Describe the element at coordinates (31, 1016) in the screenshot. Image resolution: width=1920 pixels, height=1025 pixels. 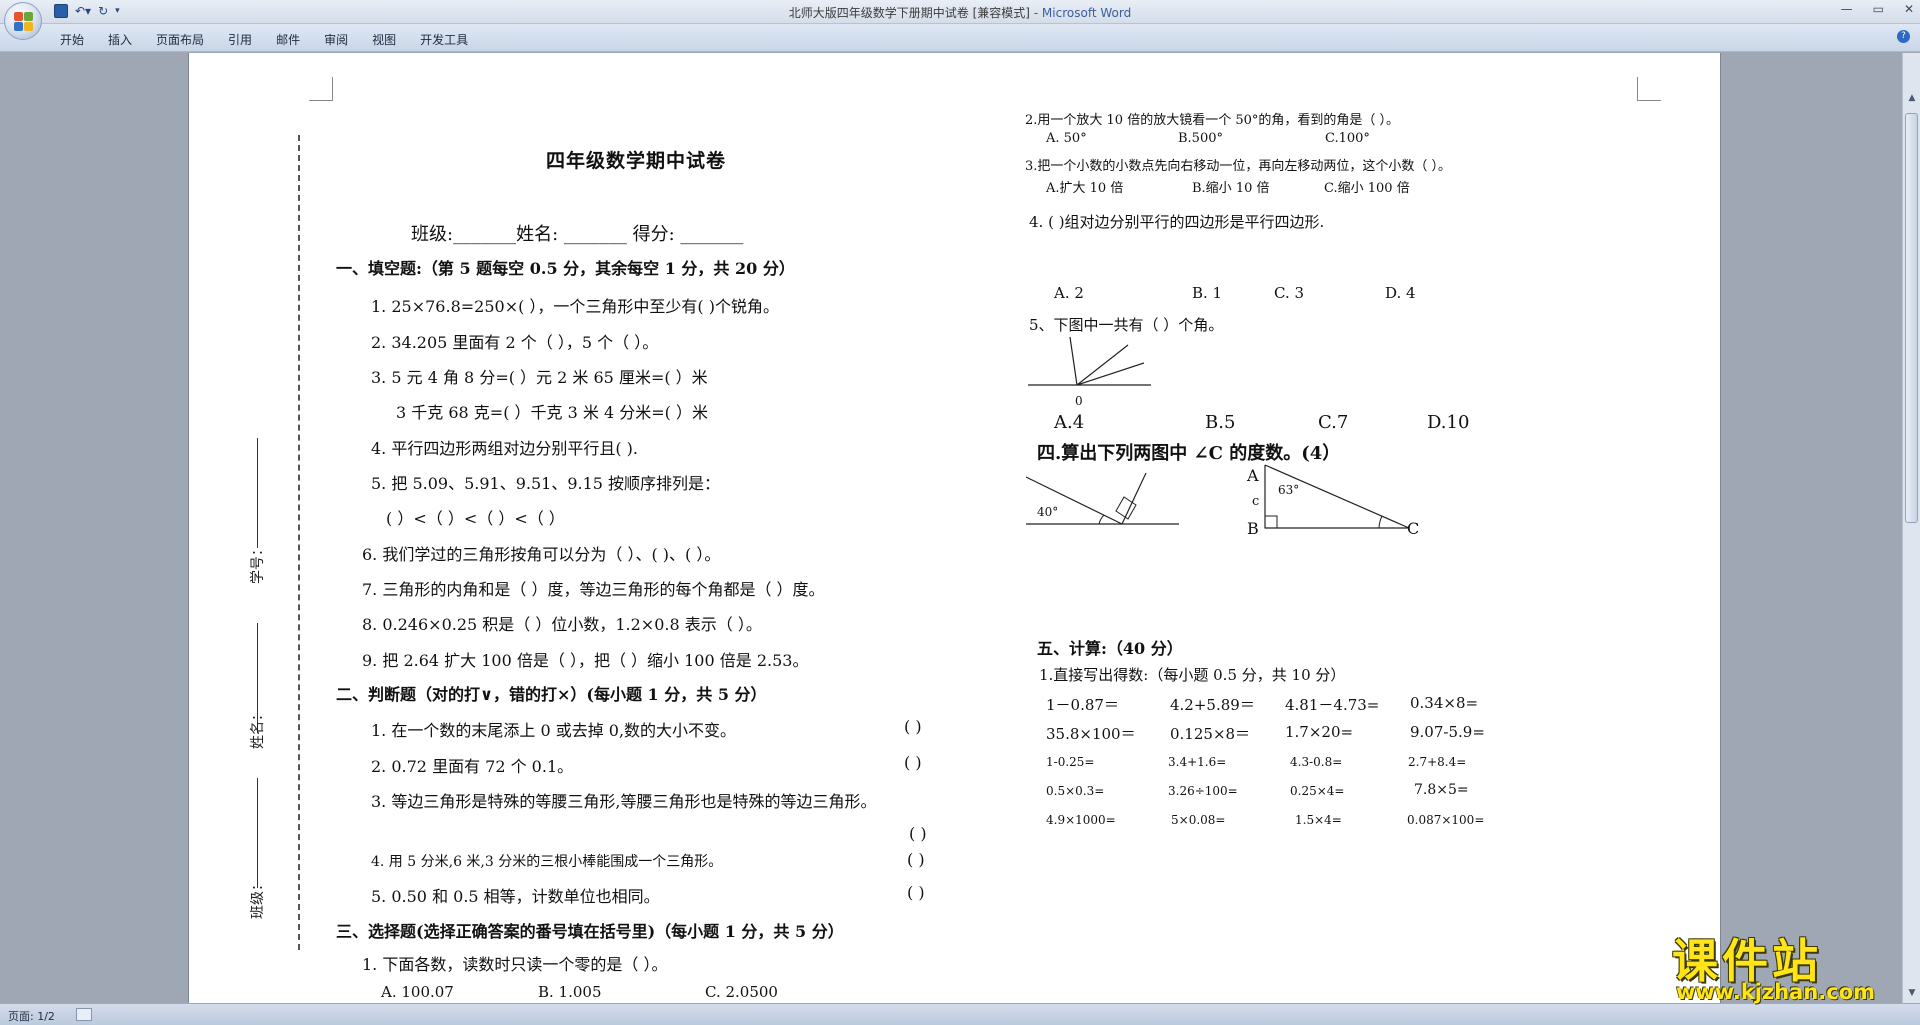
I see `page-indicator: 页面: 1/2` at that location.